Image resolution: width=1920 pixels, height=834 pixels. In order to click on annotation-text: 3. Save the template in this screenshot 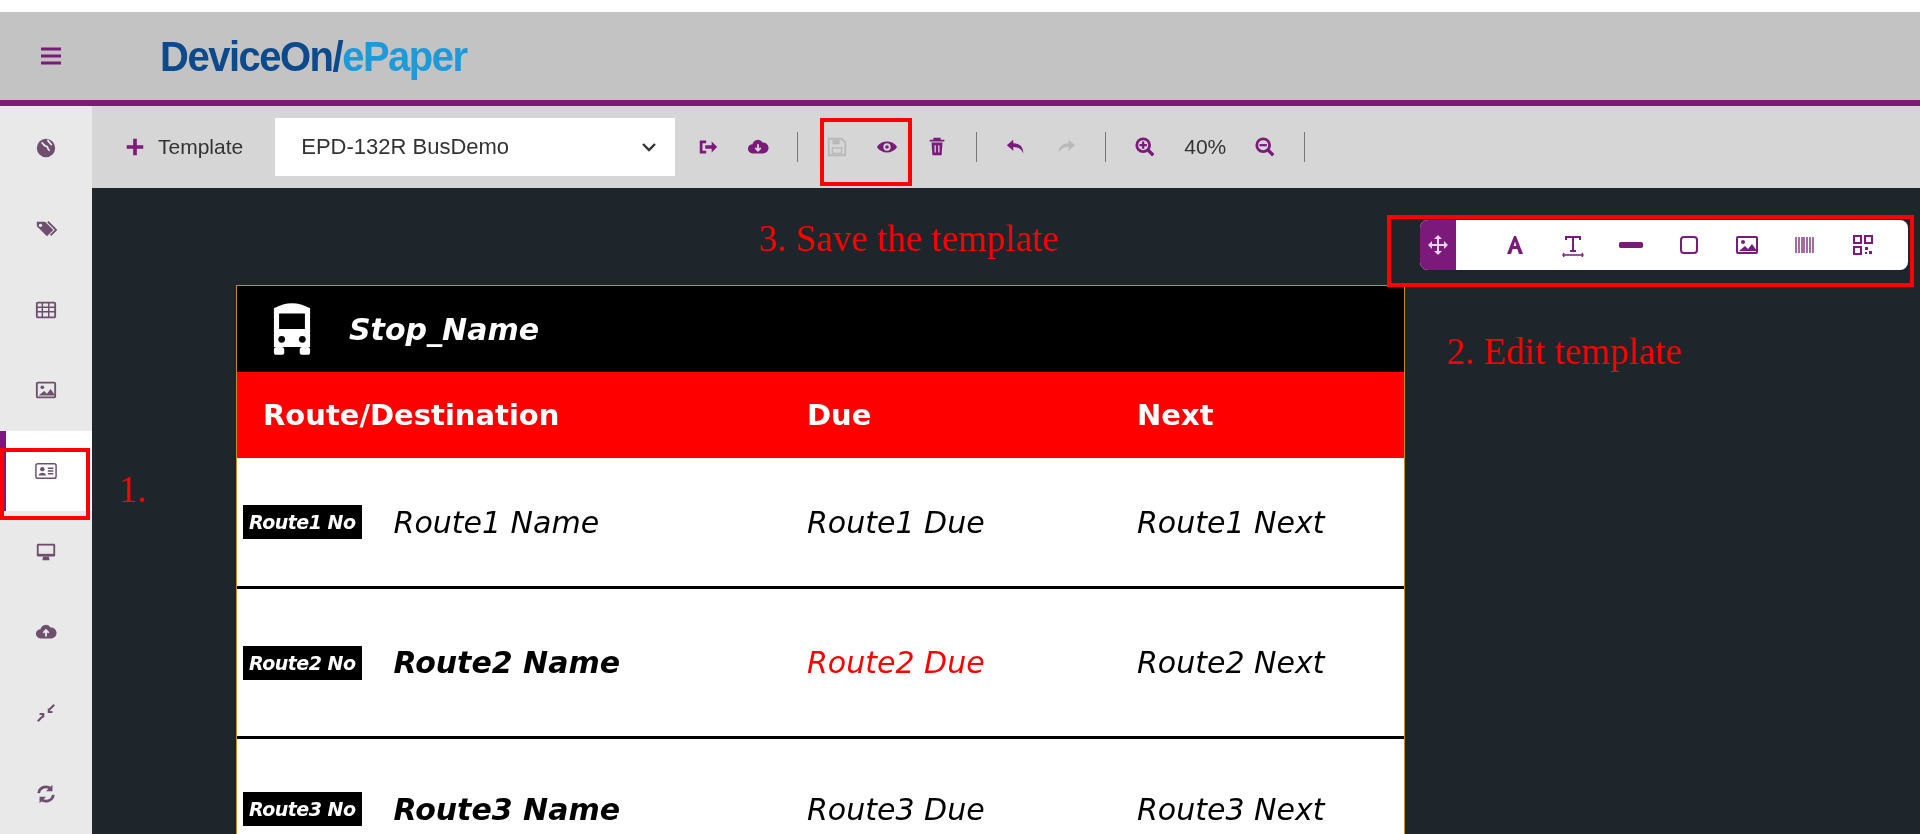, I will do `click(909, 238)`.